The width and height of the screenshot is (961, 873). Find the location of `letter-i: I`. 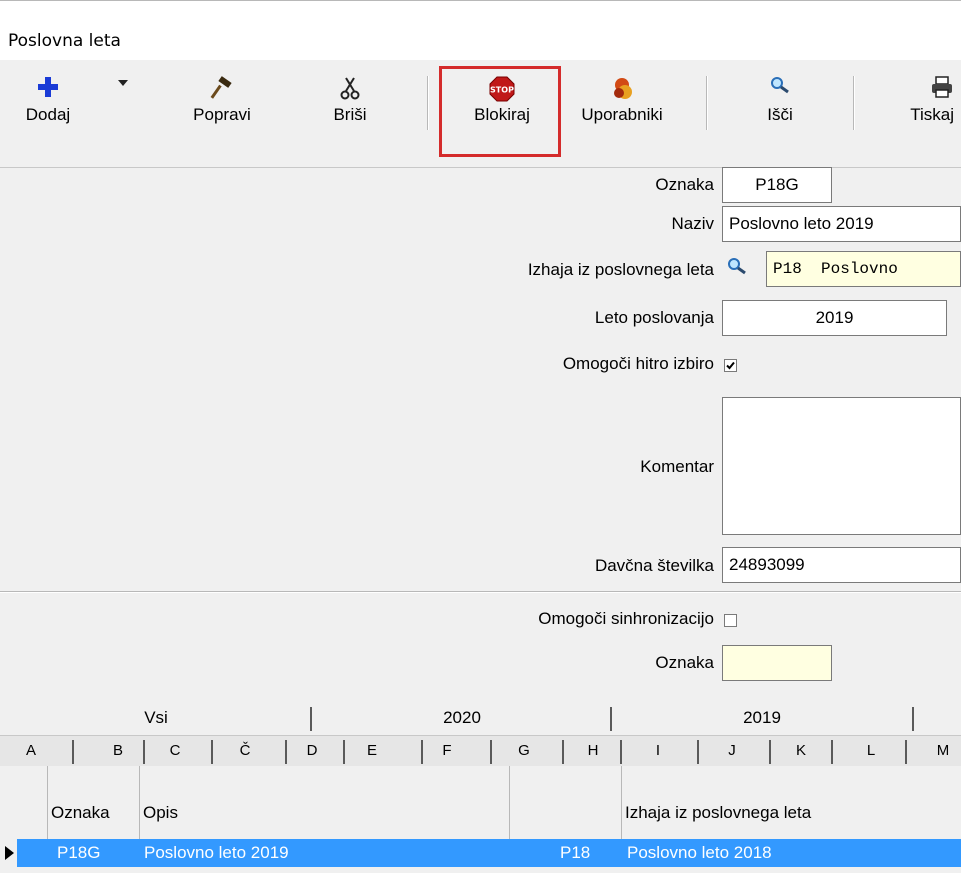

letter-i: I is located at coordinates (658, 751).